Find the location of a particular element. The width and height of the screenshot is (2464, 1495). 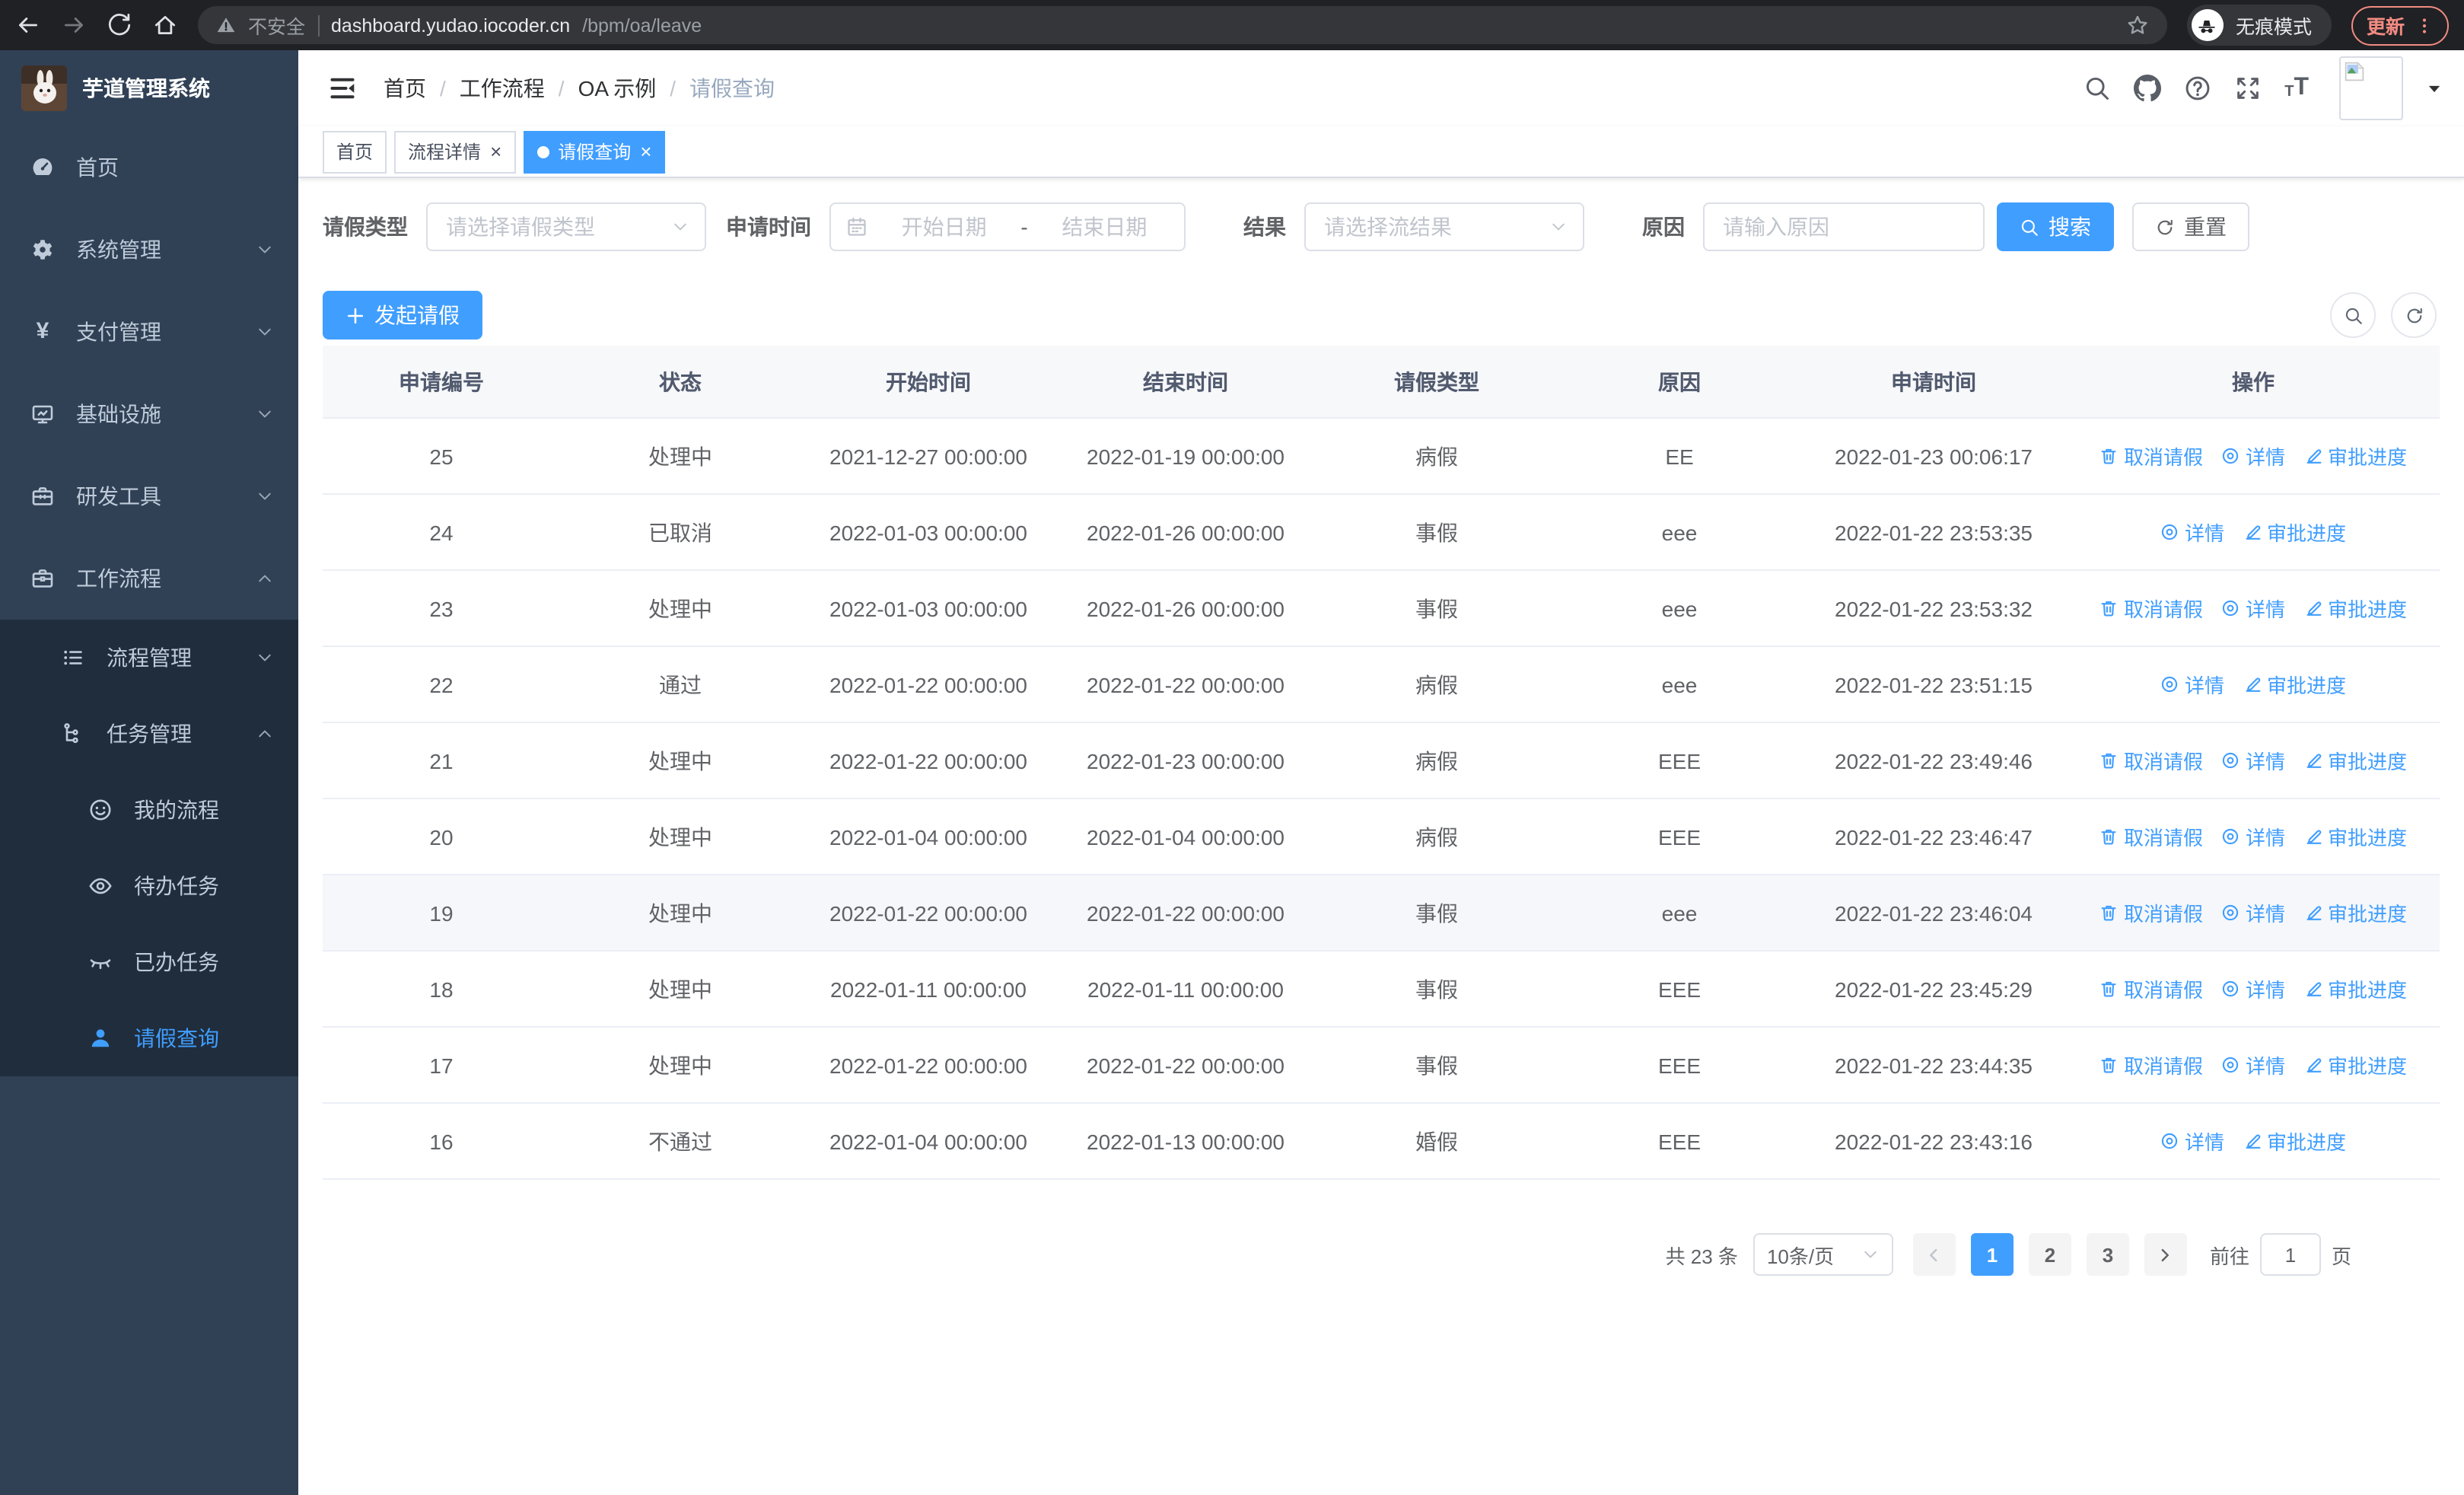

sidebar-item-任务管理: 任务管理 is located at coordinates (149, 734).